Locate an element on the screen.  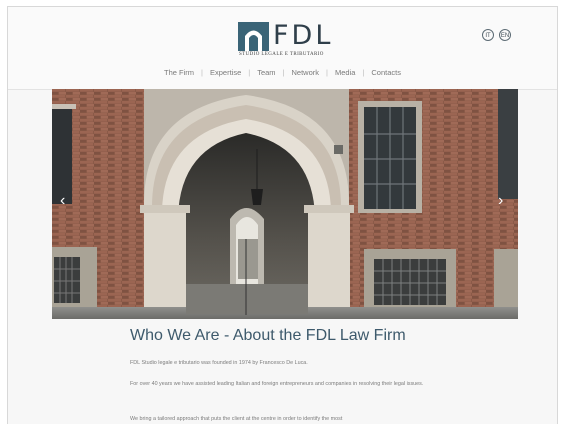
arch-logo-icon is located at coordinates (253, 36).